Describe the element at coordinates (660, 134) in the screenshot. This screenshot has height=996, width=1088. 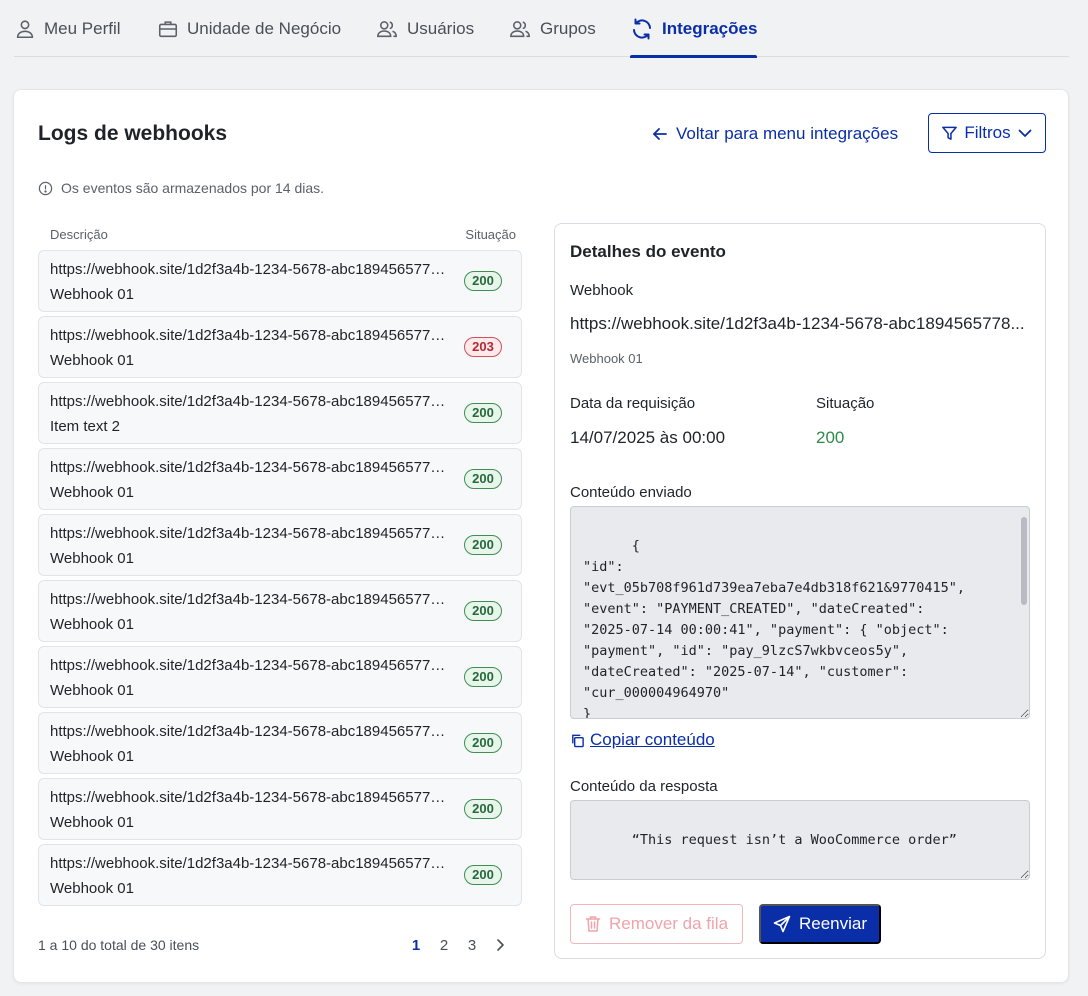
I see `arrow-left-icon` at that location.